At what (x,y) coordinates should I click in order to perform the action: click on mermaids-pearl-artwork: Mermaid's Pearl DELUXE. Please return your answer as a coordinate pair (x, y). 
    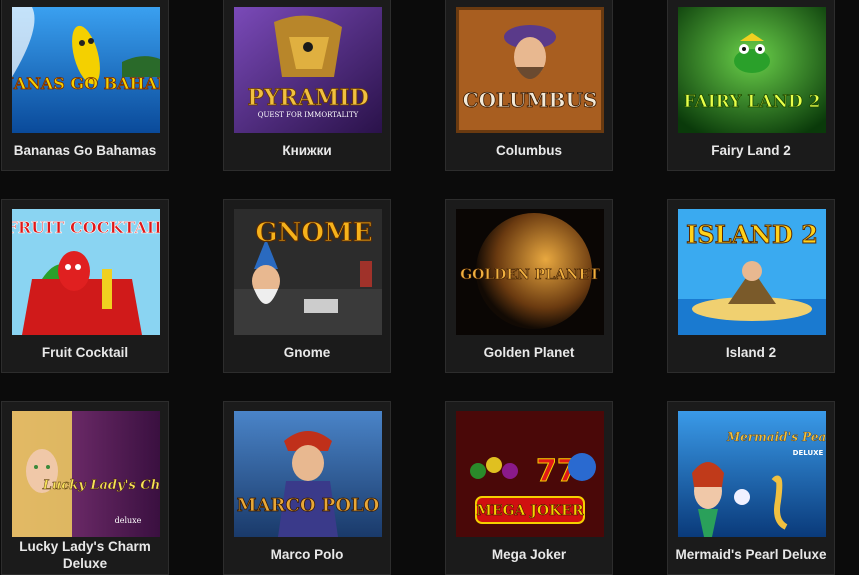
    Looking at the image, I should click on (752, 474).